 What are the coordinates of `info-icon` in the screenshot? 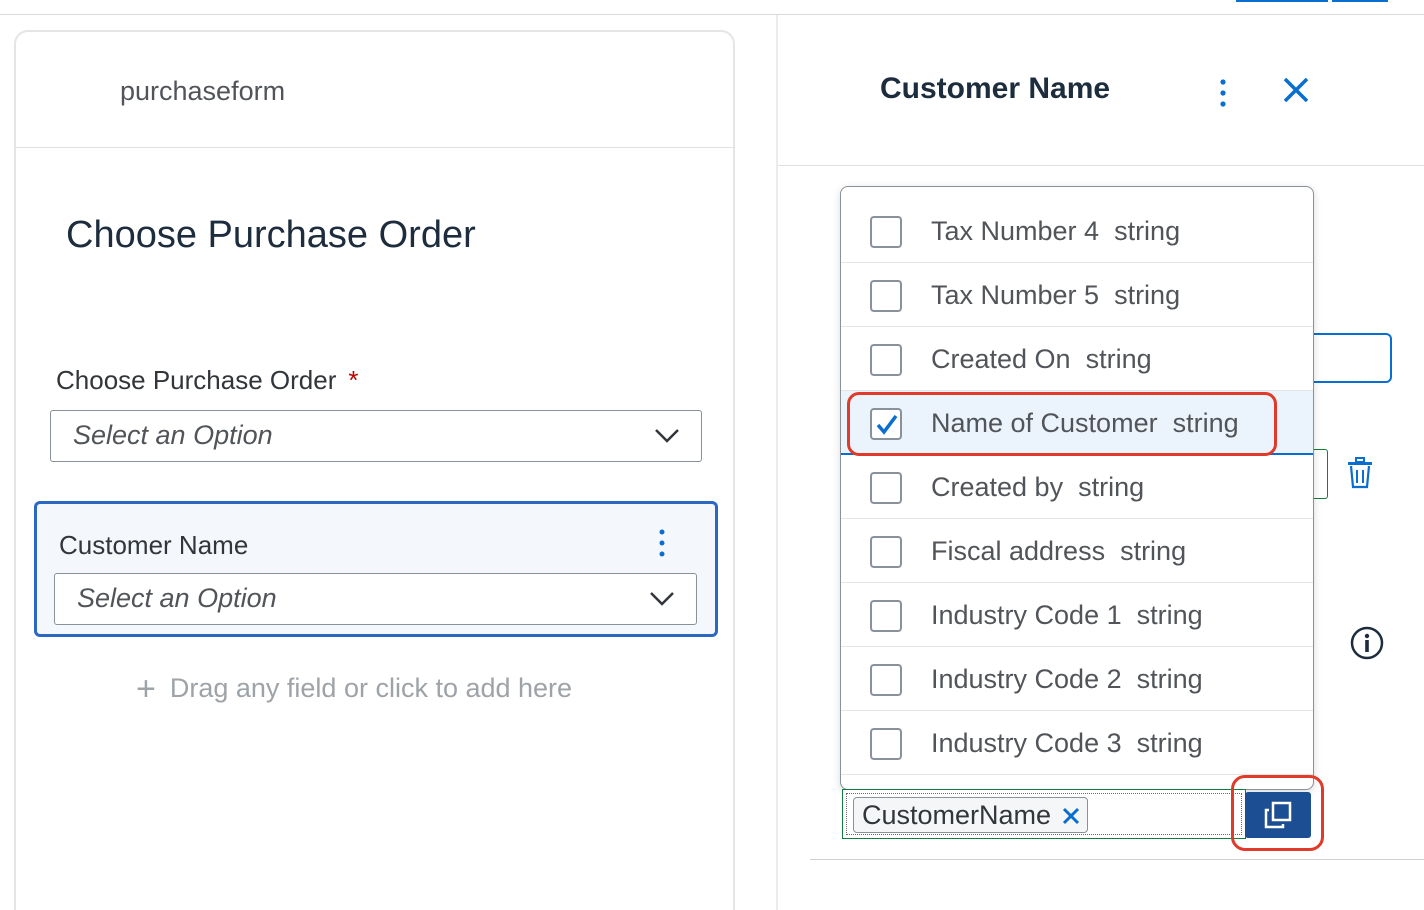 It's located at (1367, 643).